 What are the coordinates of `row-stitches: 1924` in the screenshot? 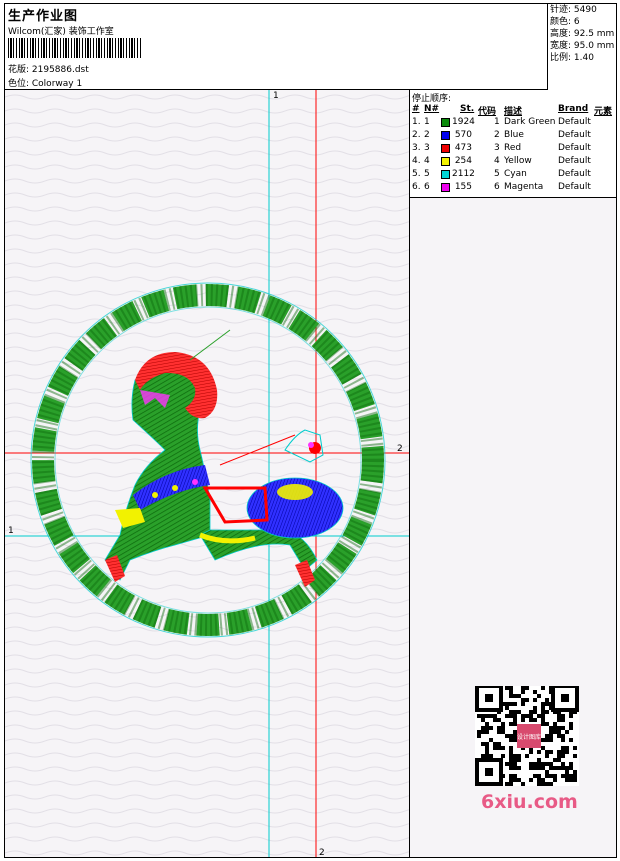 It's located at (463, 122).